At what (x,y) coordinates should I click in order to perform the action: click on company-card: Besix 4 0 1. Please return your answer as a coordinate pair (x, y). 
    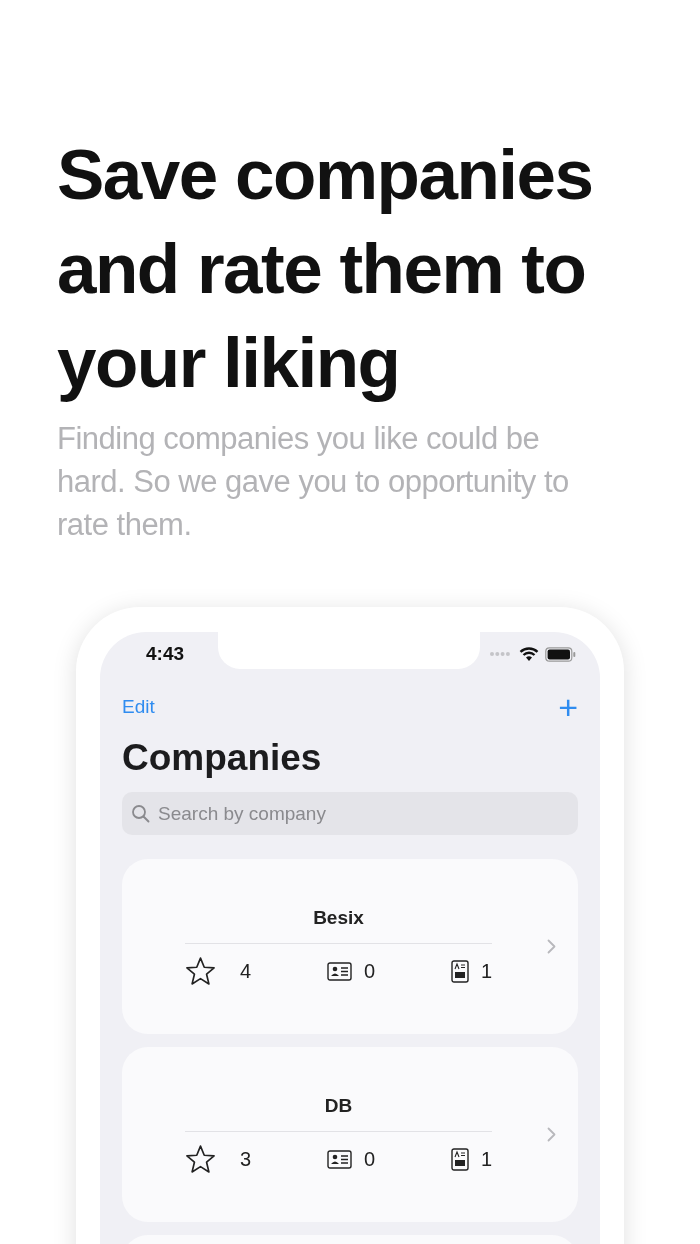
    Looking at the image, I should click on (350, 946).